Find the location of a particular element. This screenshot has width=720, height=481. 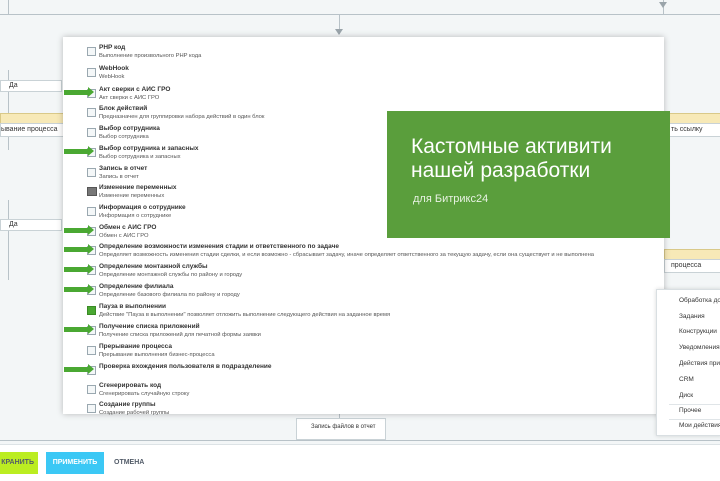

activity-title: Запись в отчет is located at coordinates (123, 168).